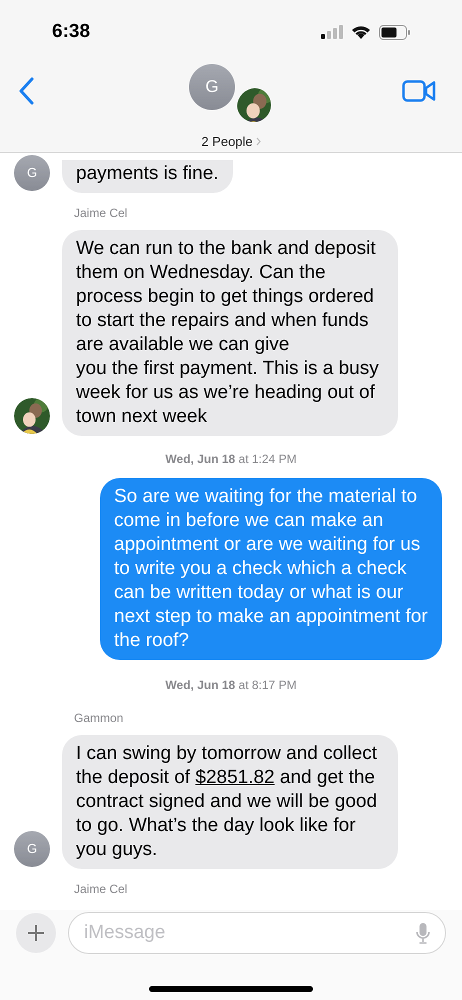  I want to click on group-name: 2 People, so click(227, 142).